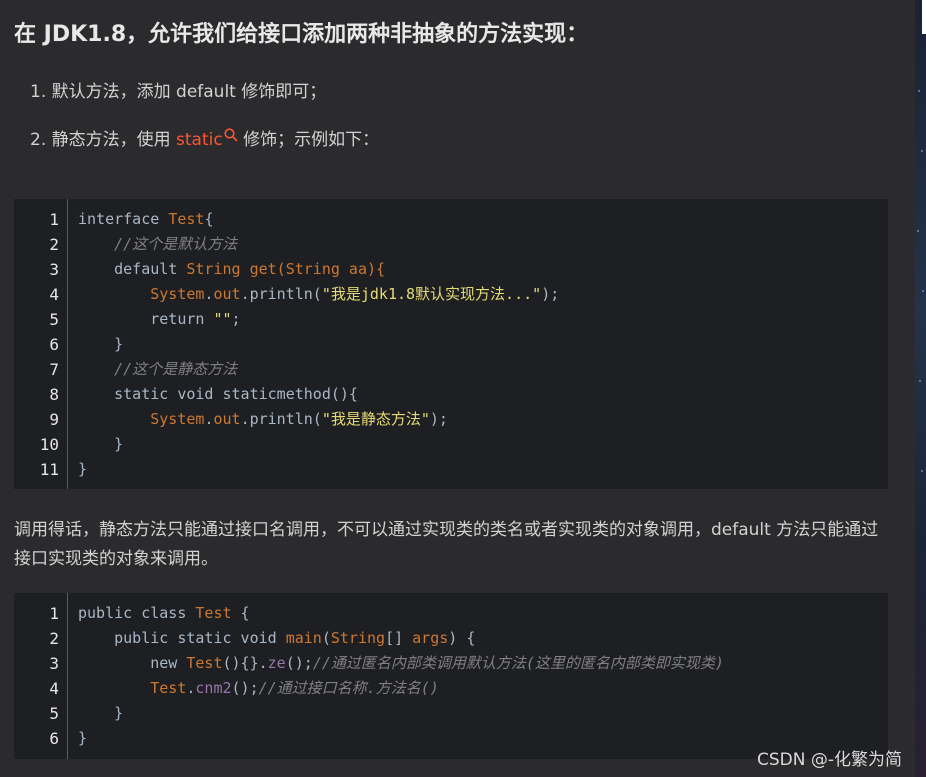  I want to click on code-line: 9 System.out.println("我是静态方法");, so click(248, 419).